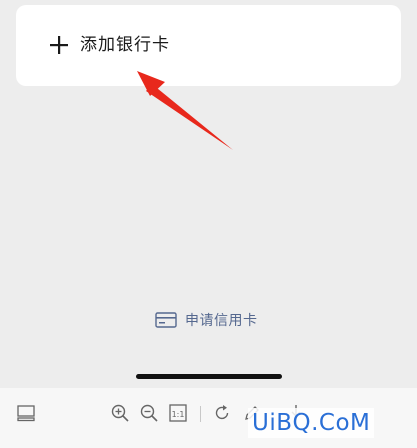  I want to click on add-bank-card-label: 添加银行卡, so click(125, 45).